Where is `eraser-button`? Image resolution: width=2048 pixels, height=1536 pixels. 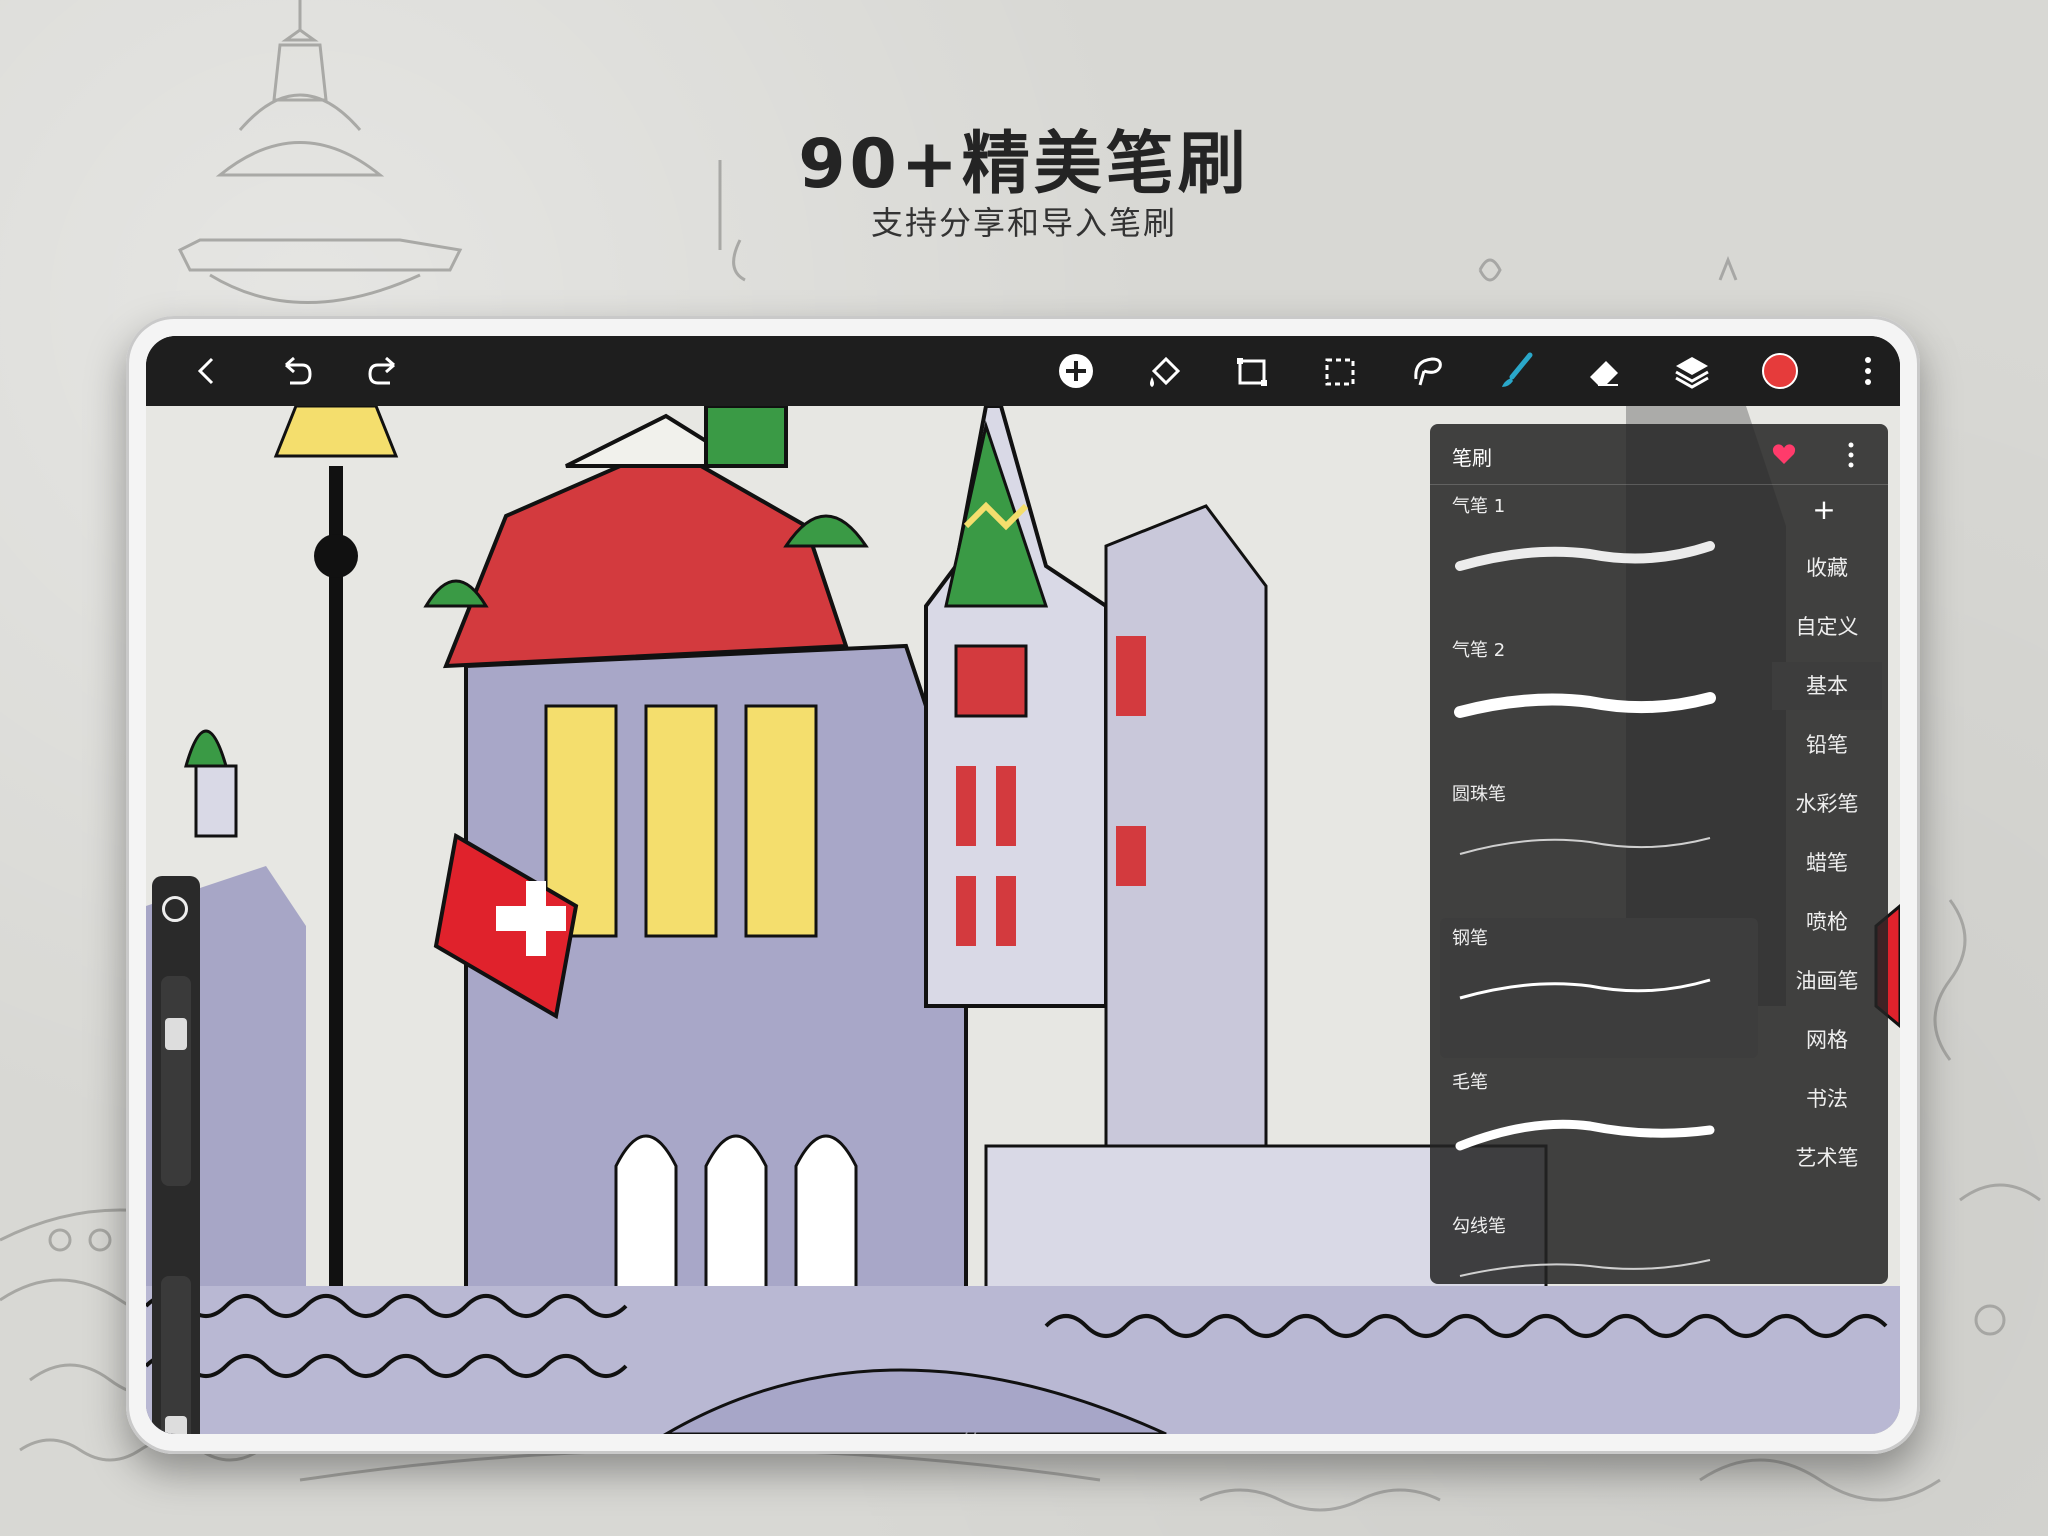
eraser-button is located at coordinates (1604, 371).